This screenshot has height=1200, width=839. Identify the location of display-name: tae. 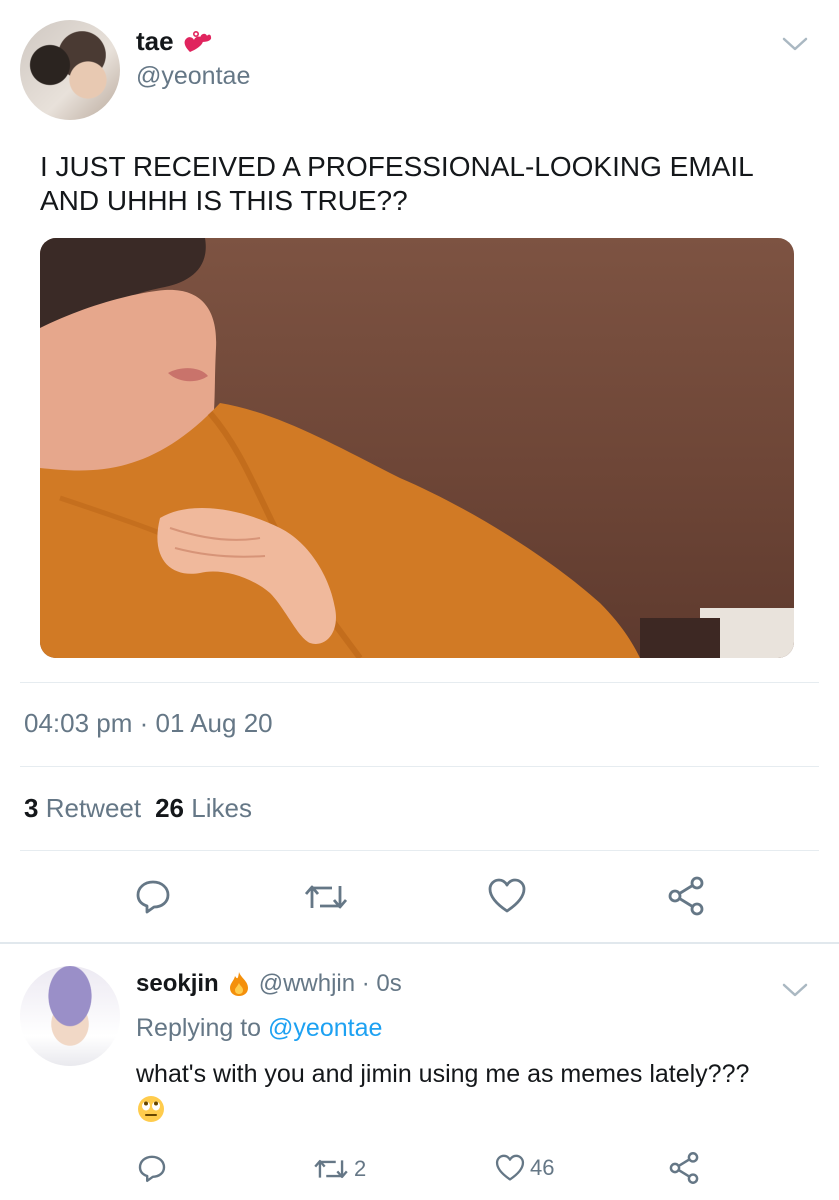
(155, 41).